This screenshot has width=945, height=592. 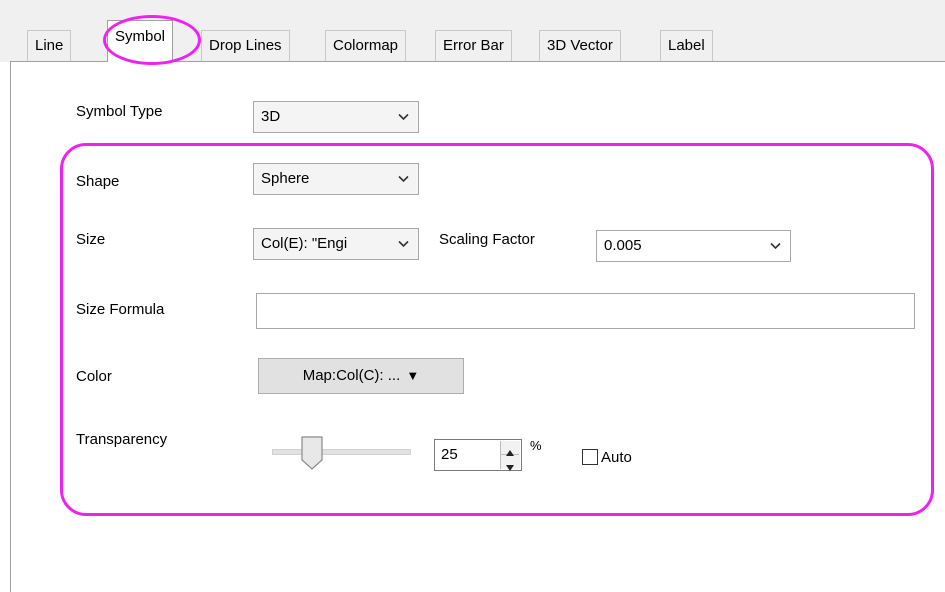 I want to click on spin-buttons, so click(x=510, y=456).